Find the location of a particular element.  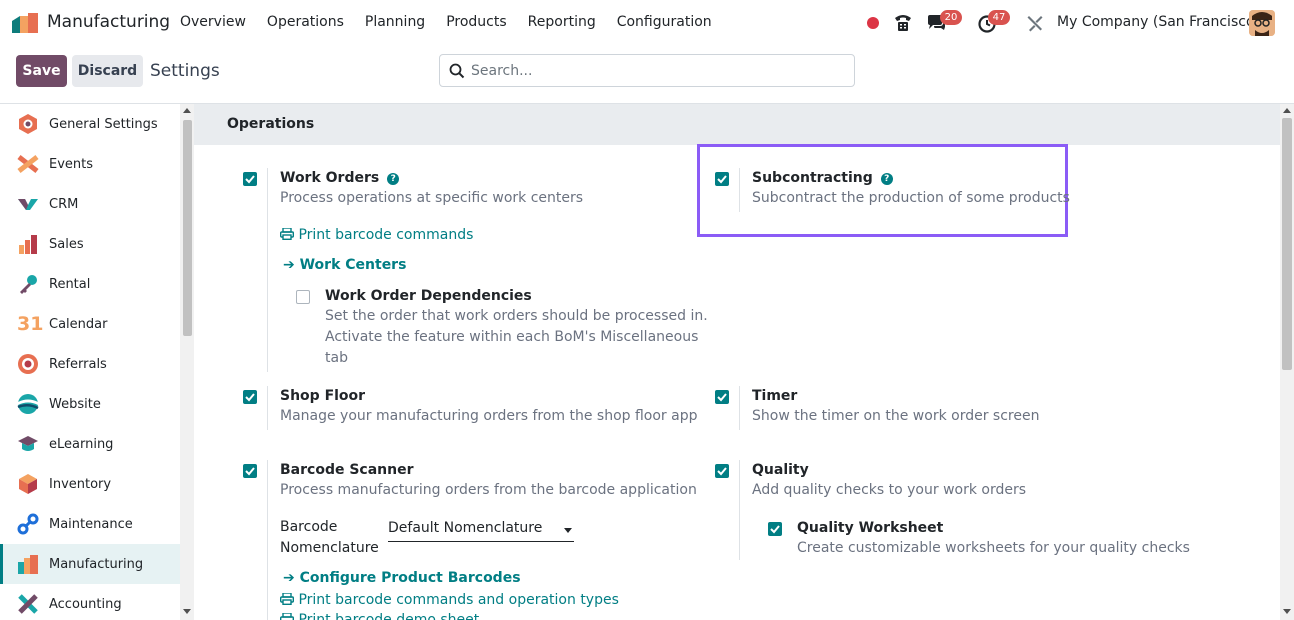

sidebar-item-accounting: Accounting is located at coordinates (90, 602).